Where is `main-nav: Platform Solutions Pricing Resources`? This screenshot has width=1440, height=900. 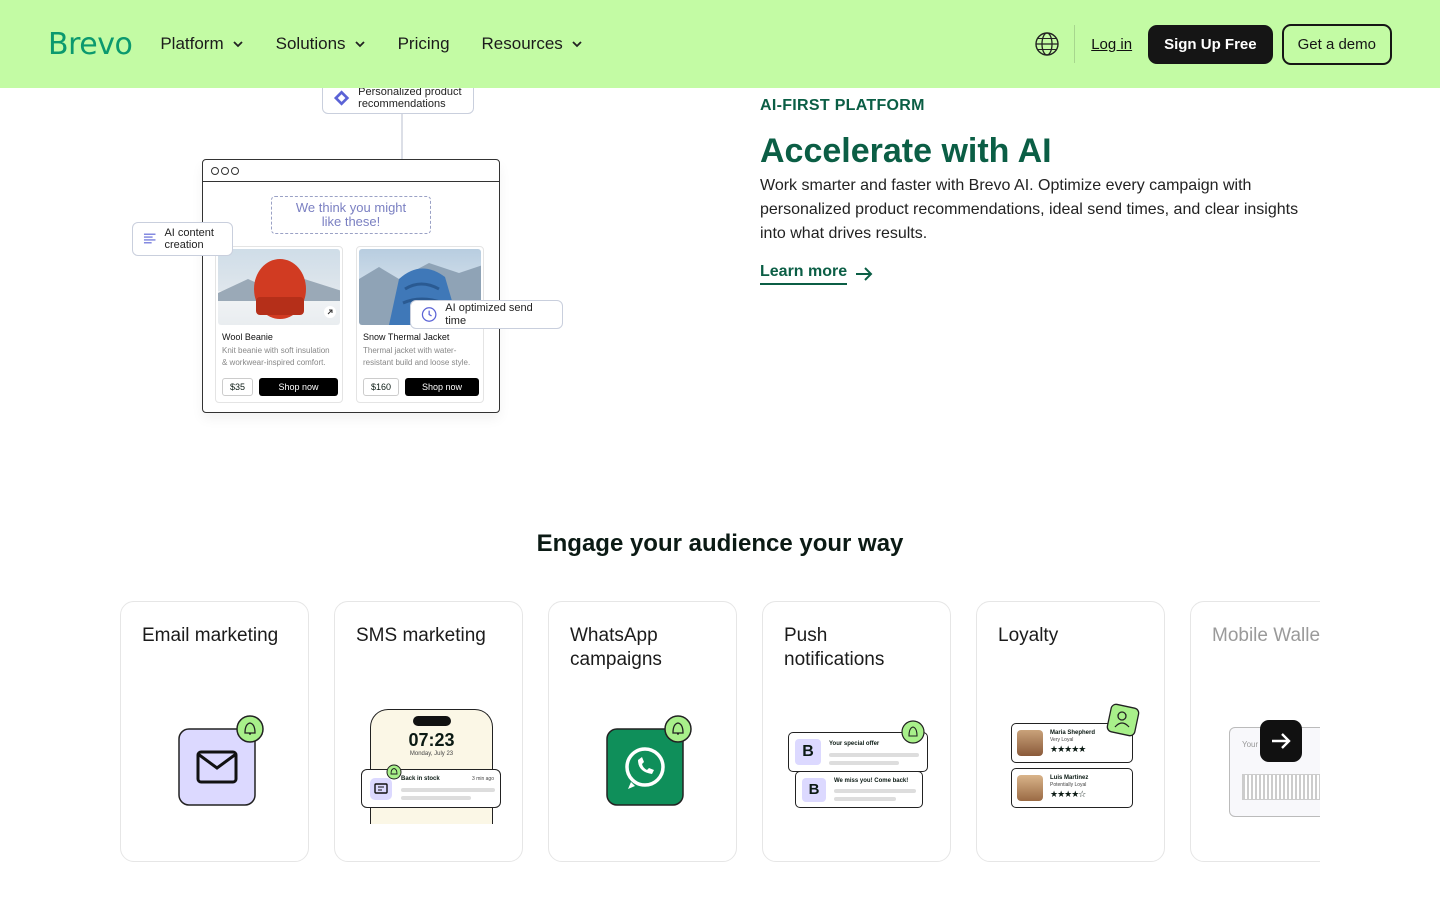
main-nav: Platform Solutions Pricing Resources is located at coordinates (371, 44).